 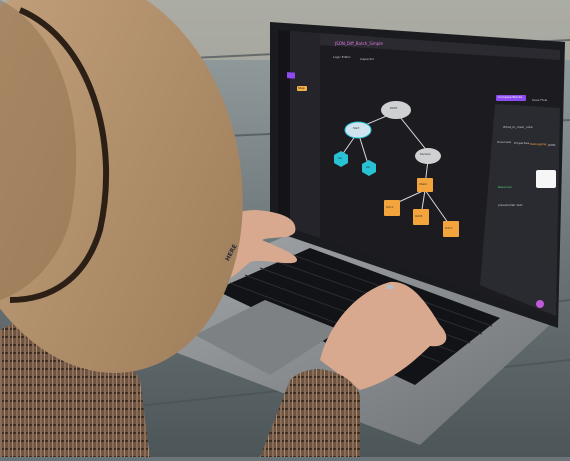 What do you see at coordinates (284, 129) in the screenshot?
I see `left-toolbar` at bounding box center [284, 129].